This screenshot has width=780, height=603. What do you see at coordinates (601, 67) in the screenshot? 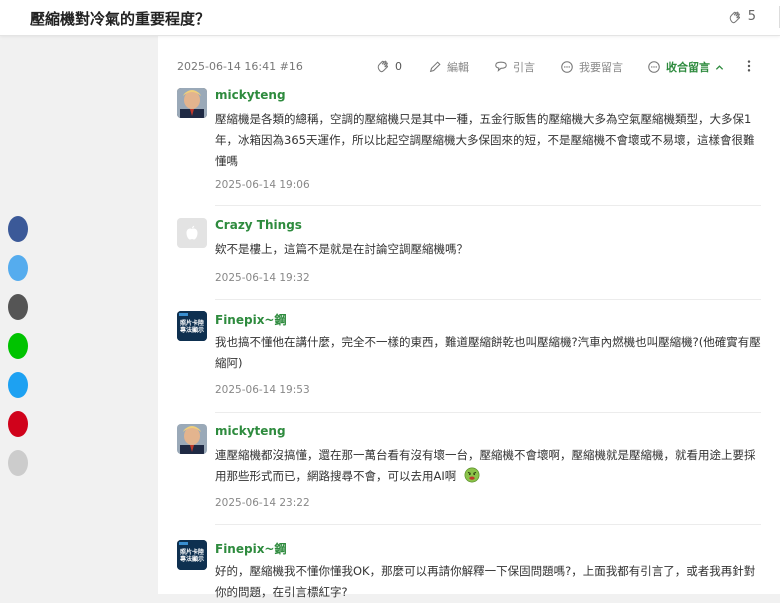
I see `reply-label: 我要留言` at bounding box center [601, 67].